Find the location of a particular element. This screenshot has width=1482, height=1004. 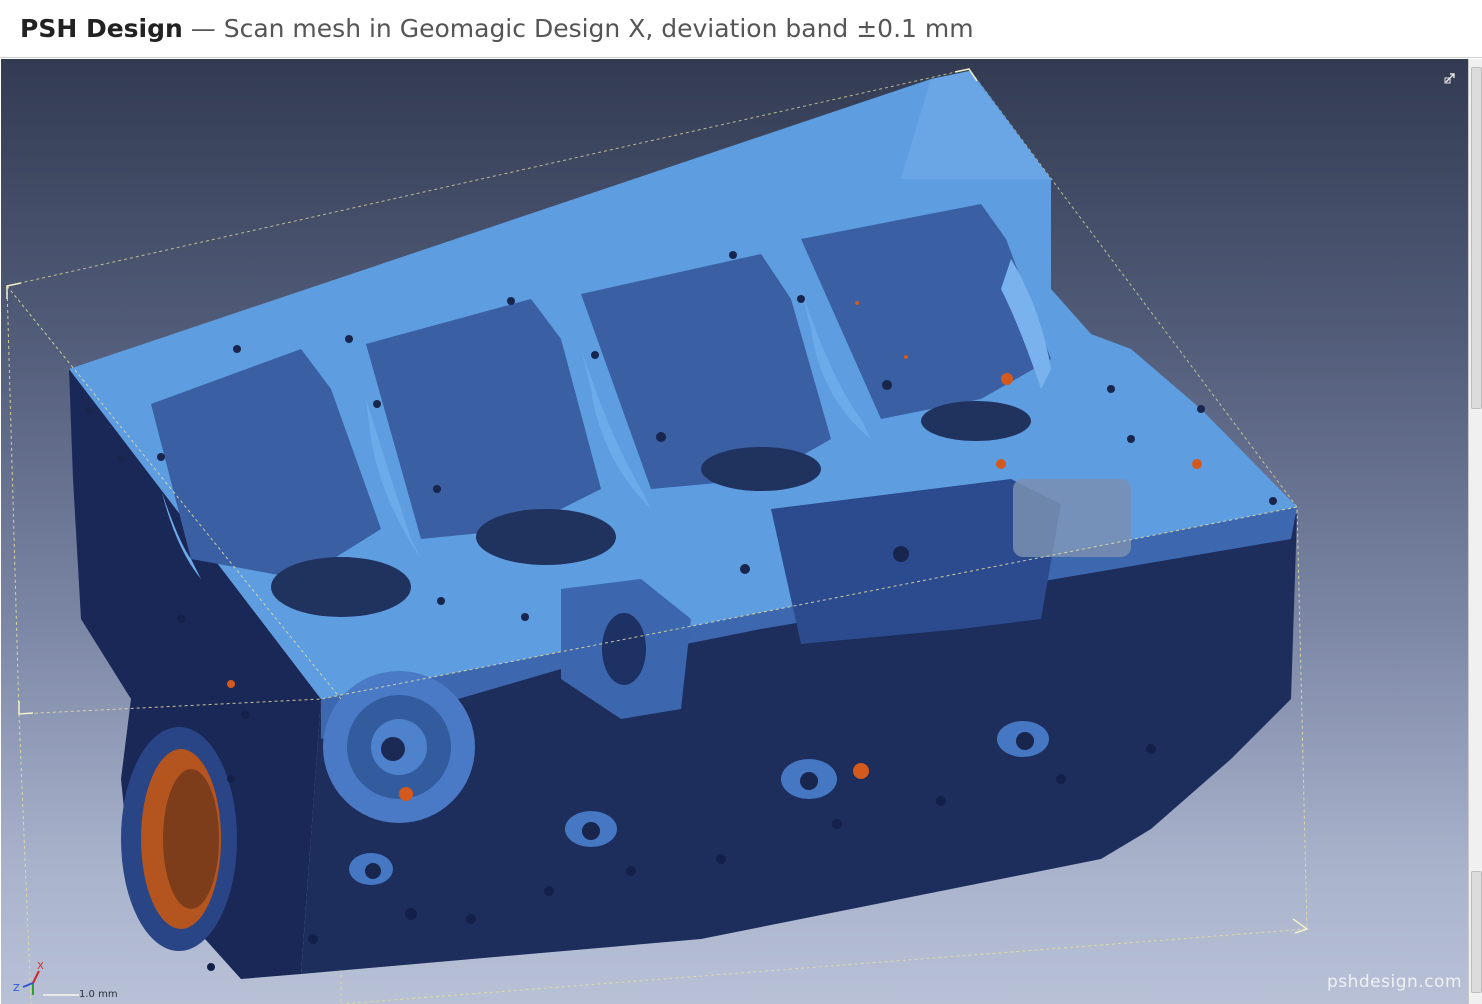

vertical-scrollbar is located at coordinates (1475, 531).